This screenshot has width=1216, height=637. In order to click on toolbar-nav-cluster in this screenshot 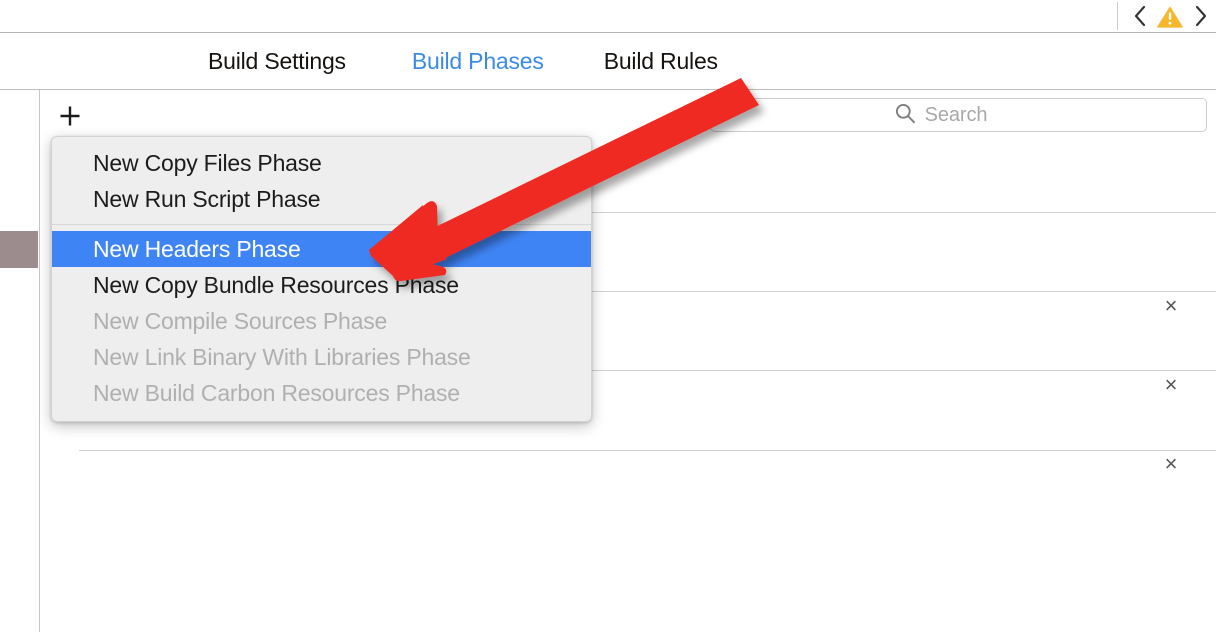, I will do `click(1164, 16)`.